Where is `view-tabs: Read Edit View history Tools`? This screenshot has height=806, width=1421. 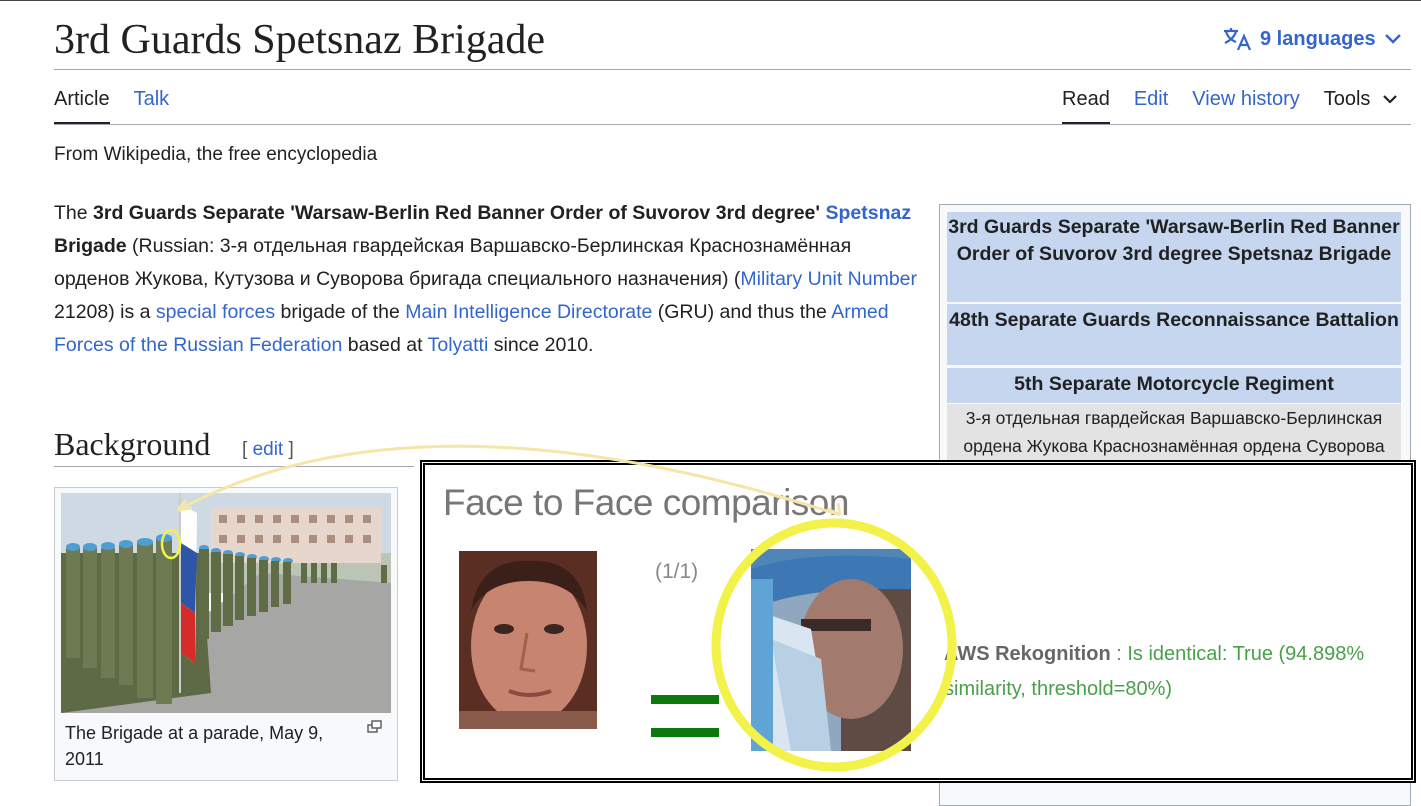 view-tabs: Read Edit View history Tools is located at coordinates (1230, 106).